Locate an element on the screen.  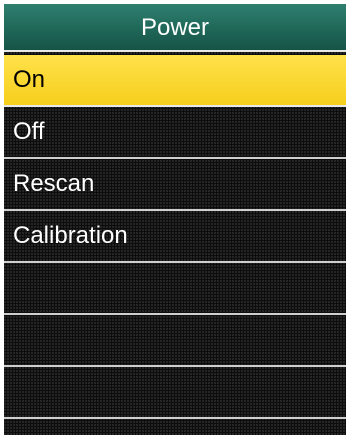
menu-item-rescan: Rescan is located at coordinates (175, 185).